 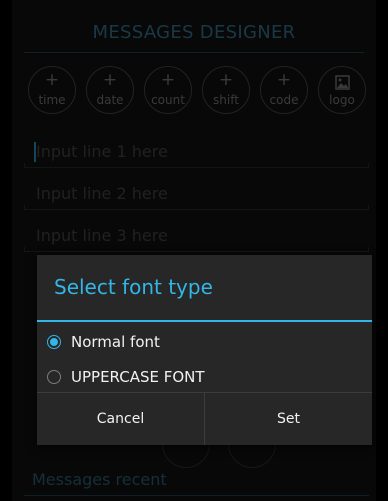 What do you see at coordinates (54, 377) in the screenshot?
I see `radio-unchecked-icon` at bounding box center [54, 377].